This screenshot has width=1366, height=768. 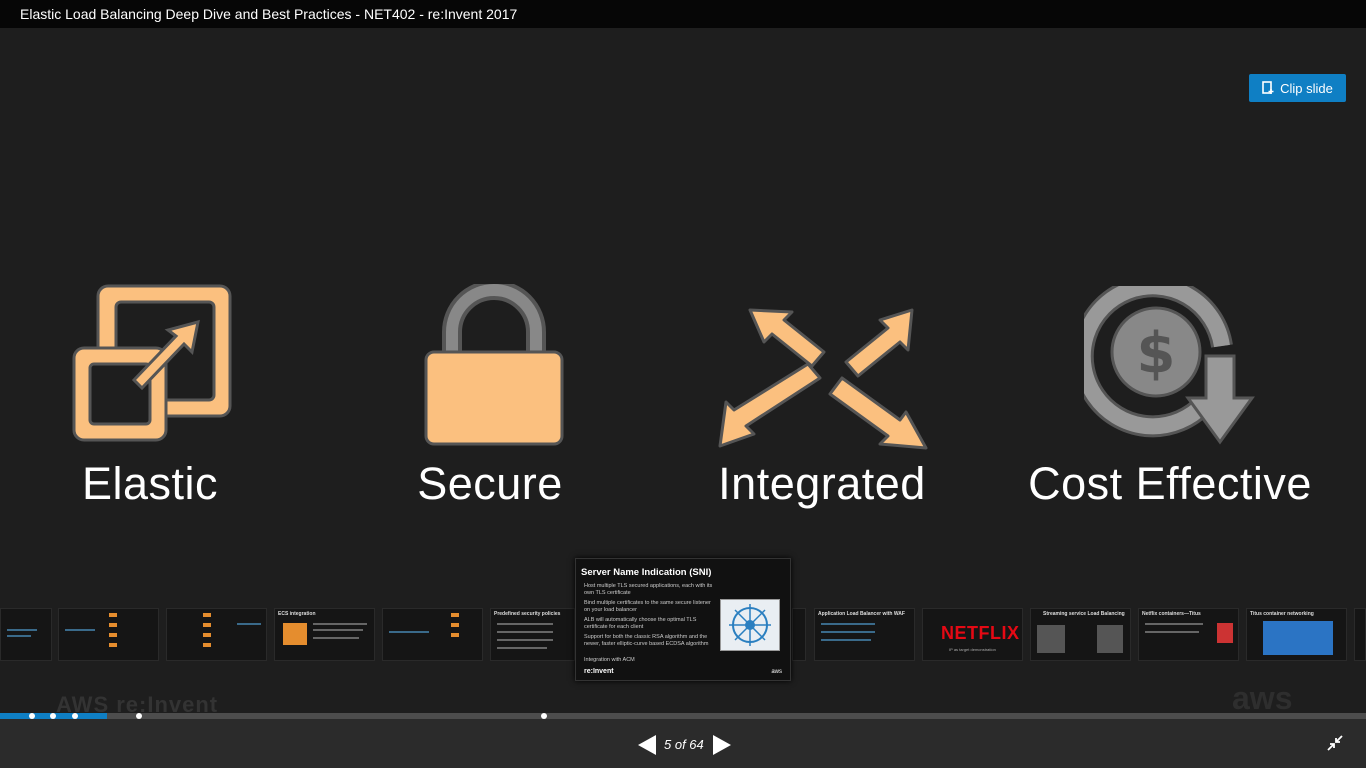 I want to click on thumbnail-slide: Netflix containers—Titus, so click(x=1188, y=634).